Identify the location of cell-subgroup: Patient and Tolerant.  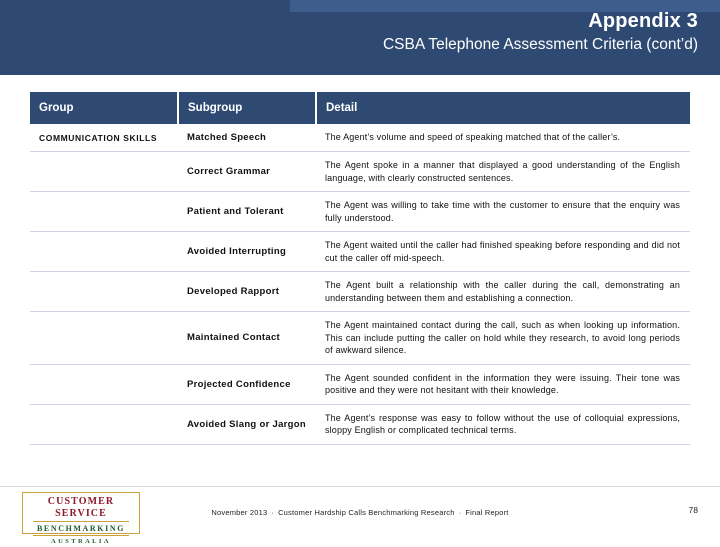
(247, 211).